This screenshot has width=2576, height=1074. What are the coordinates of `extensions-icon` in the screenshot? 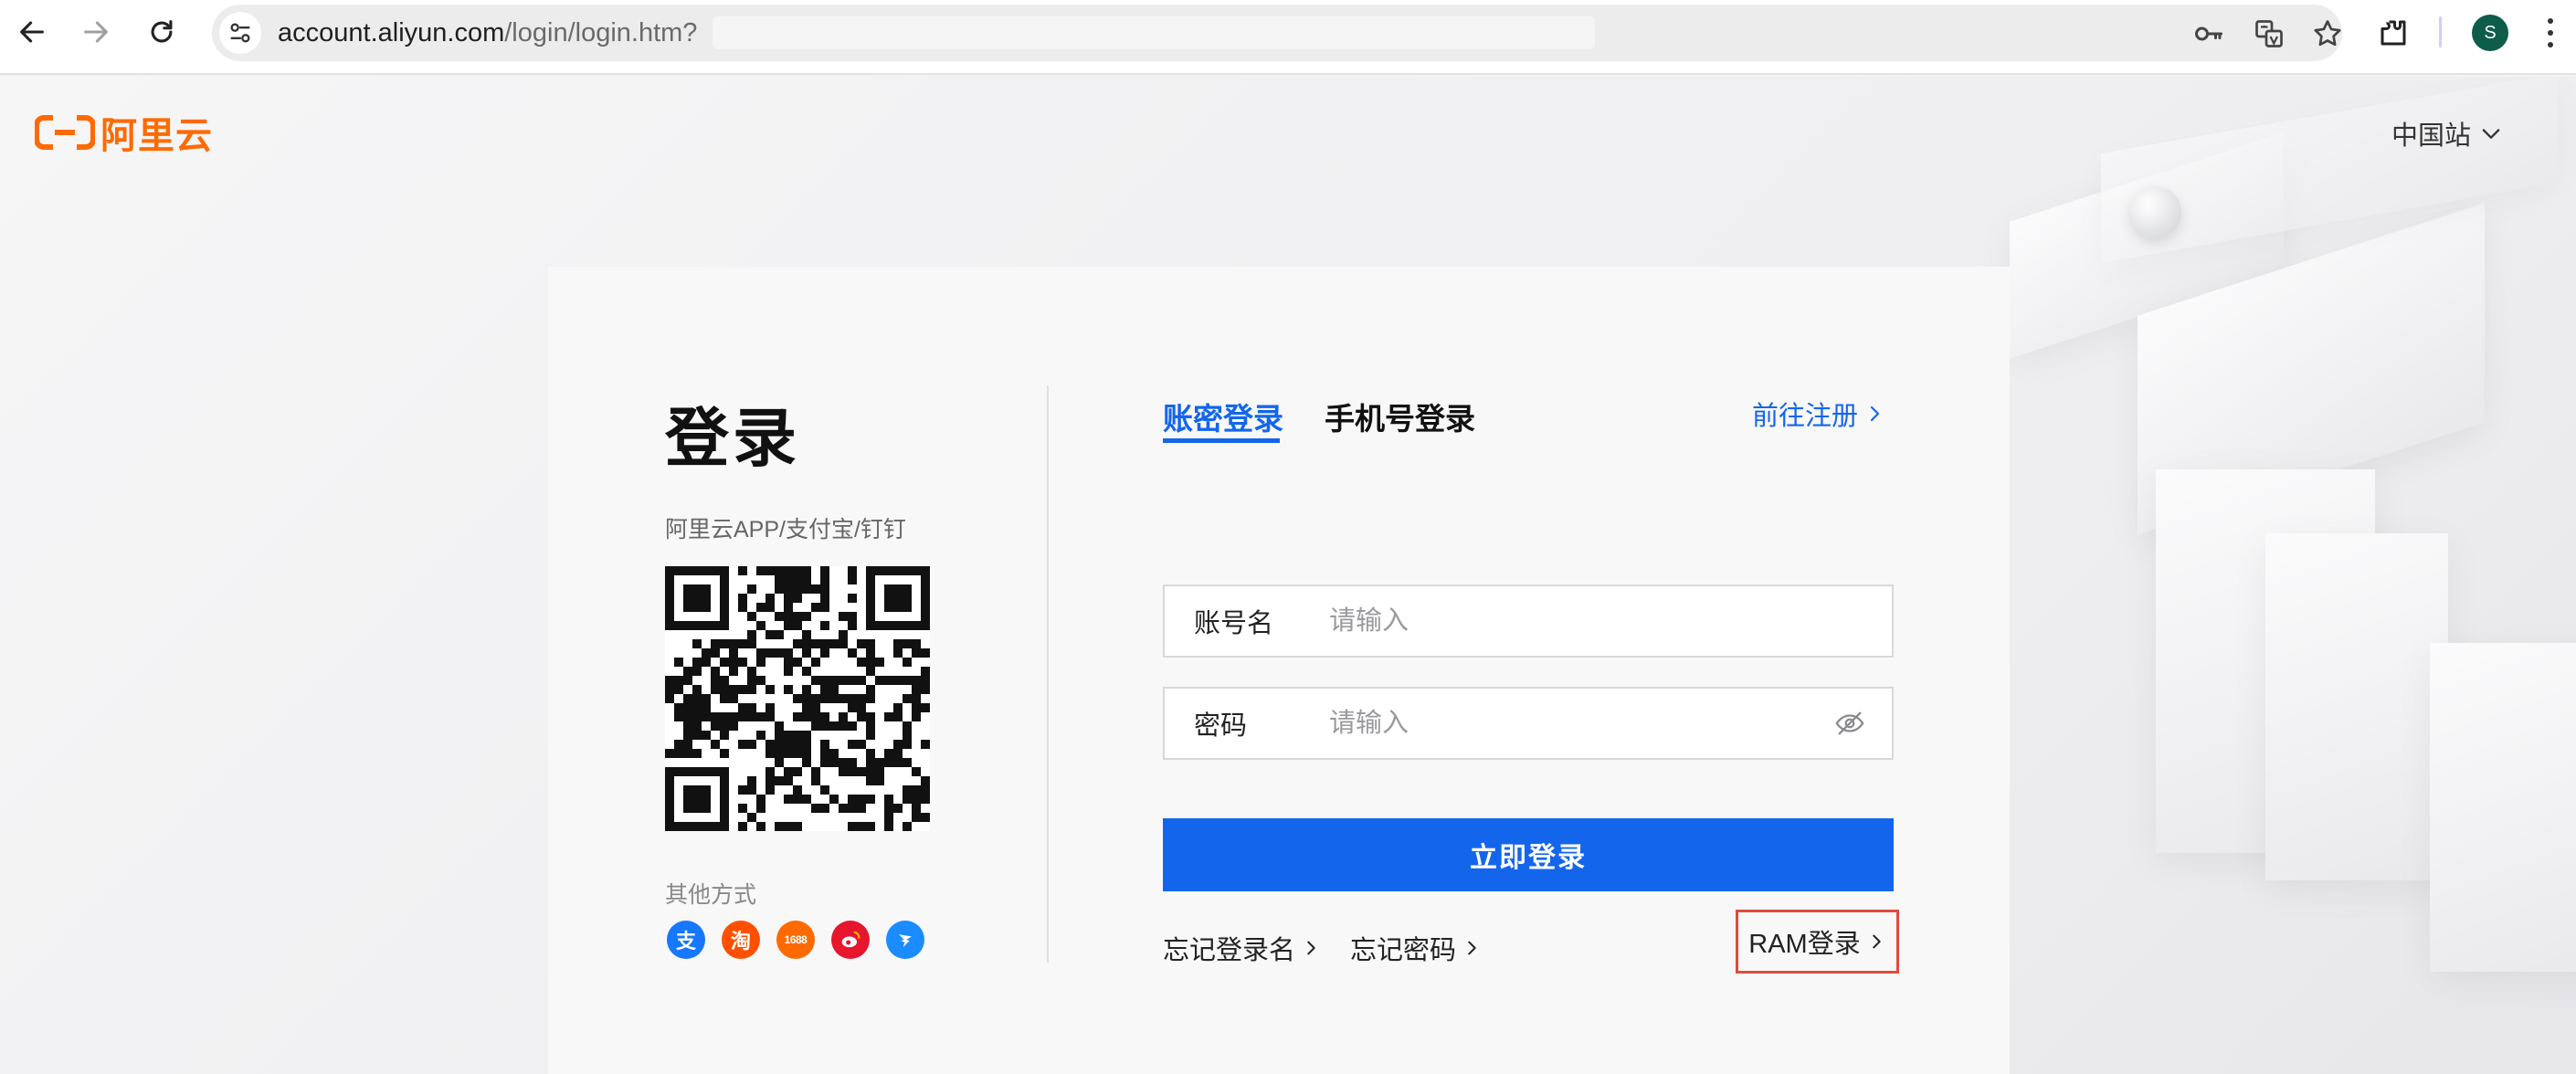 It's located at (2393, 33).